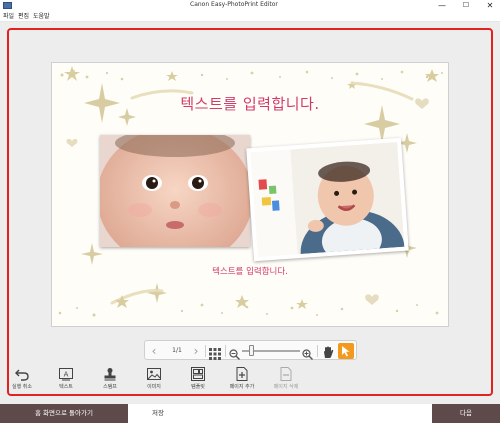  I want to click on text-tool-button: A 텍스트, so click(66, 380).